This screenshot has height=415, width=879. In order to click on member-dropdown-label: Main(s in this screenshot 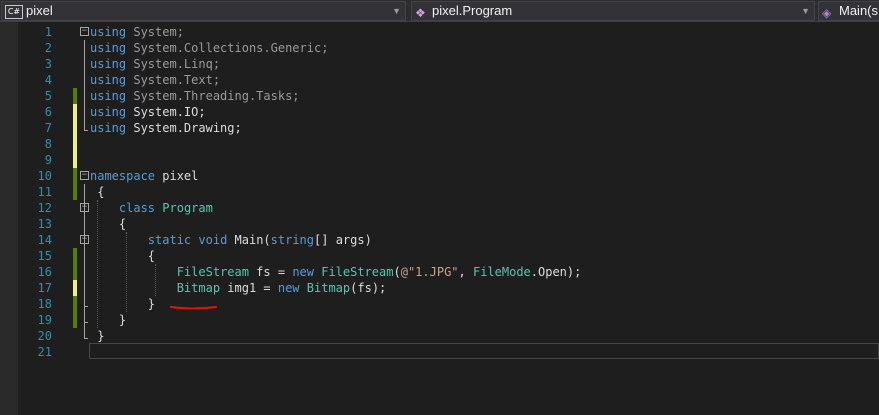, I will do `click(859, 10)`.